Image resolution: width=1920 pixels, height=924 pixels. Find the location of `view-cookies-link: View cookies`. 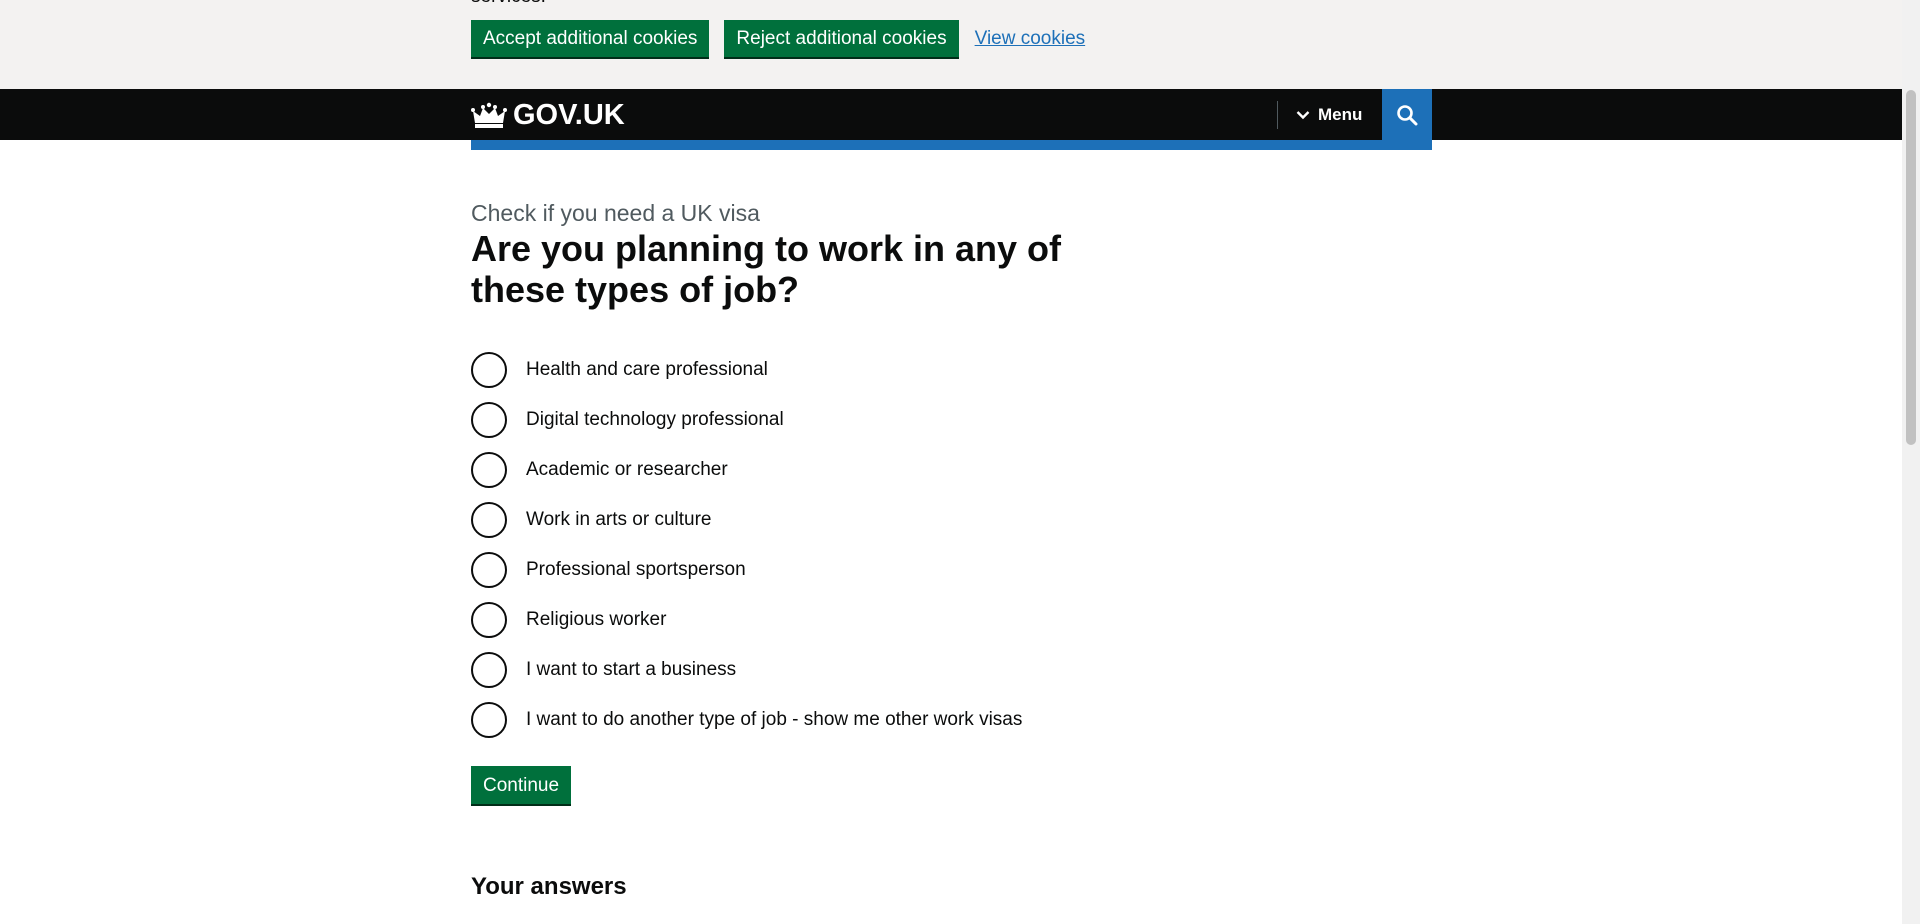

view-cookies-link: View cookies is located at coordinates (1030, 39).